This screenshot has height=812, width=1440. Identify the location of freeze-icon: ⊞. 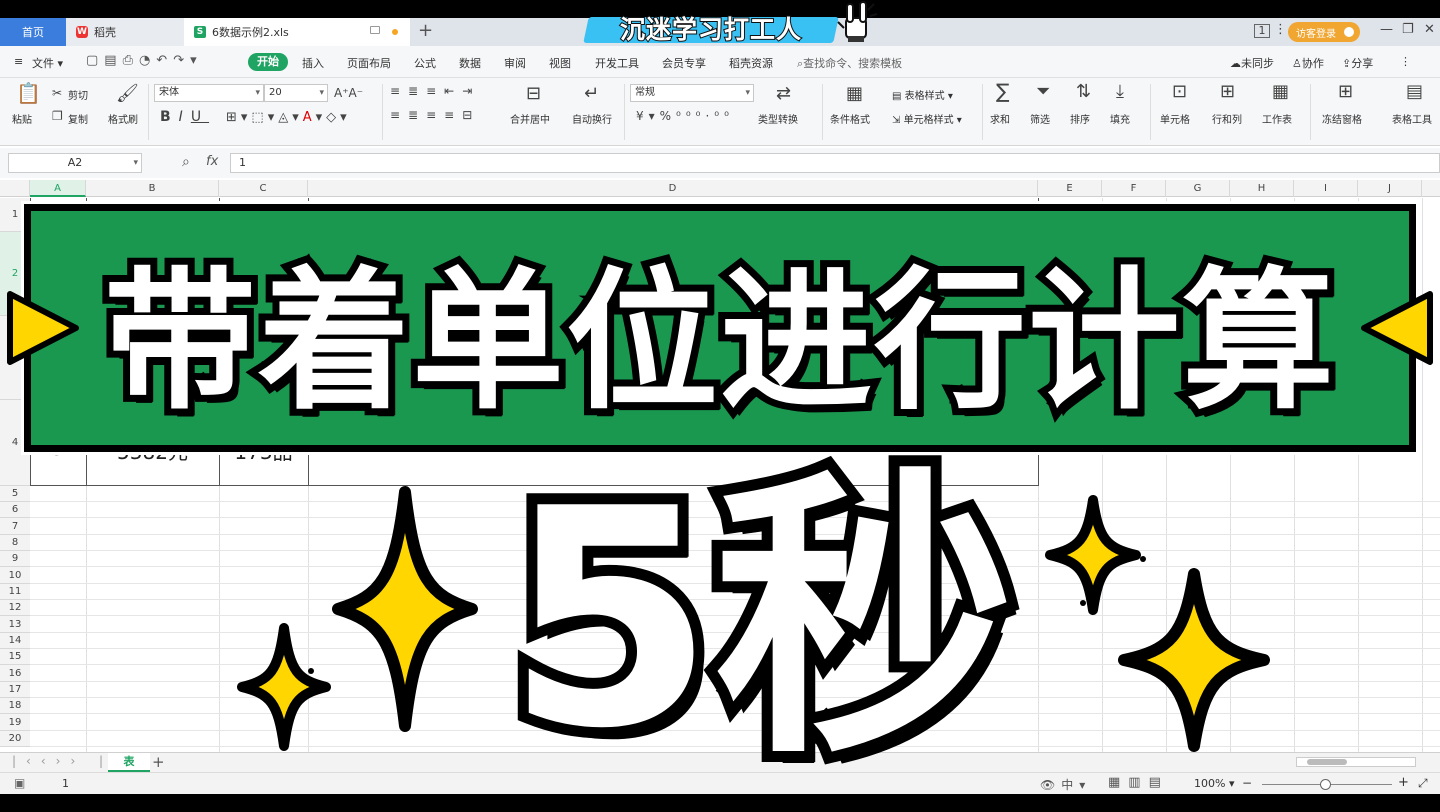
(1345, 92).